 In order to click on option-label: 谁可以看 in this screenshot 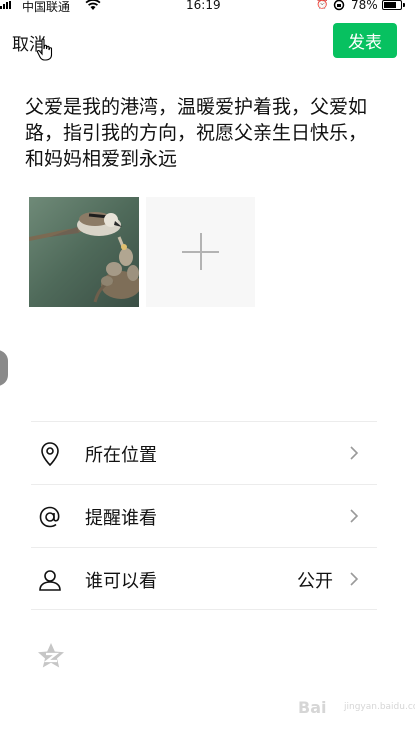, I will do `click(121, 581)`.